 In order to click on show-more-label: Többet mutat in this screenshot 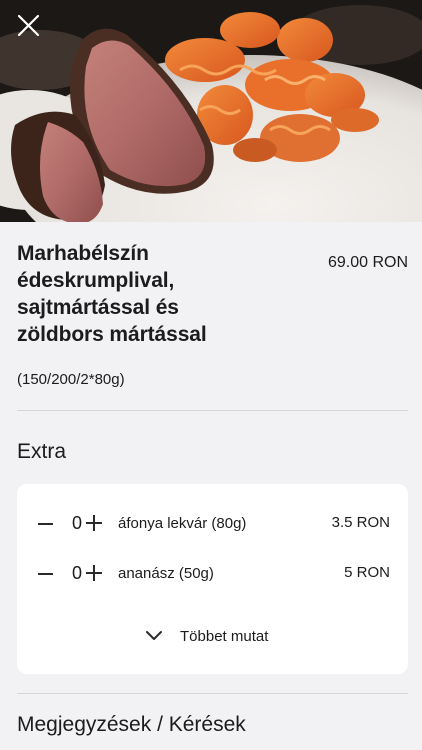, I will do `click(224, 636)`.